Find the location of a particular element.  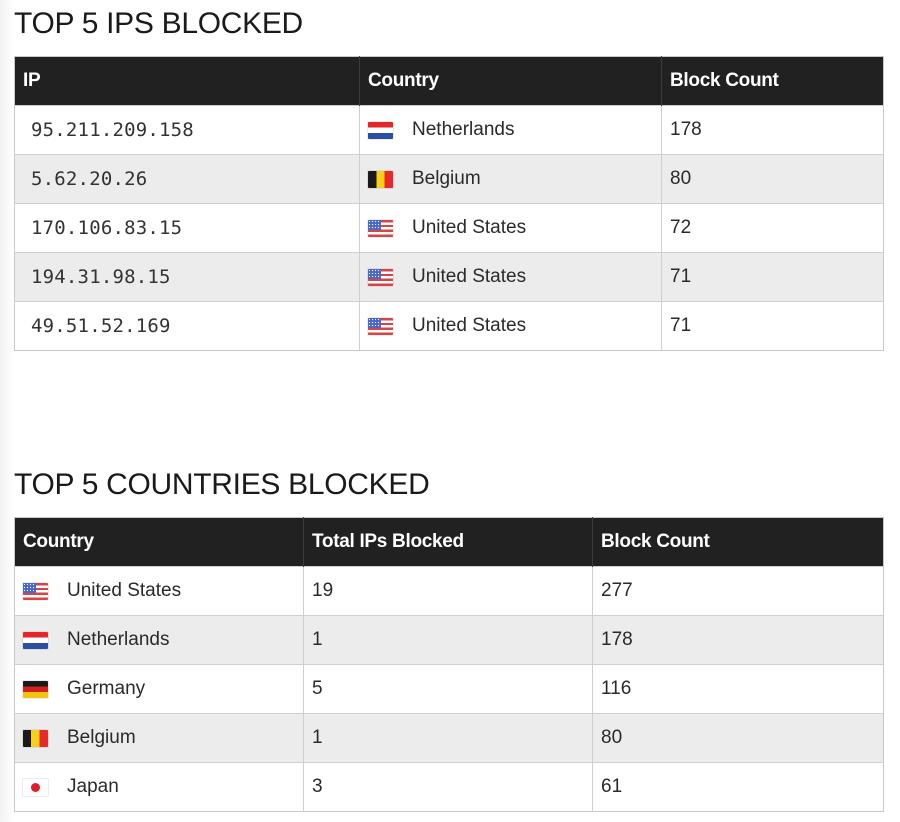

top-countries-title: TOP 5 COUNTRIES BLOCKED is located at coordinates (222, 484).